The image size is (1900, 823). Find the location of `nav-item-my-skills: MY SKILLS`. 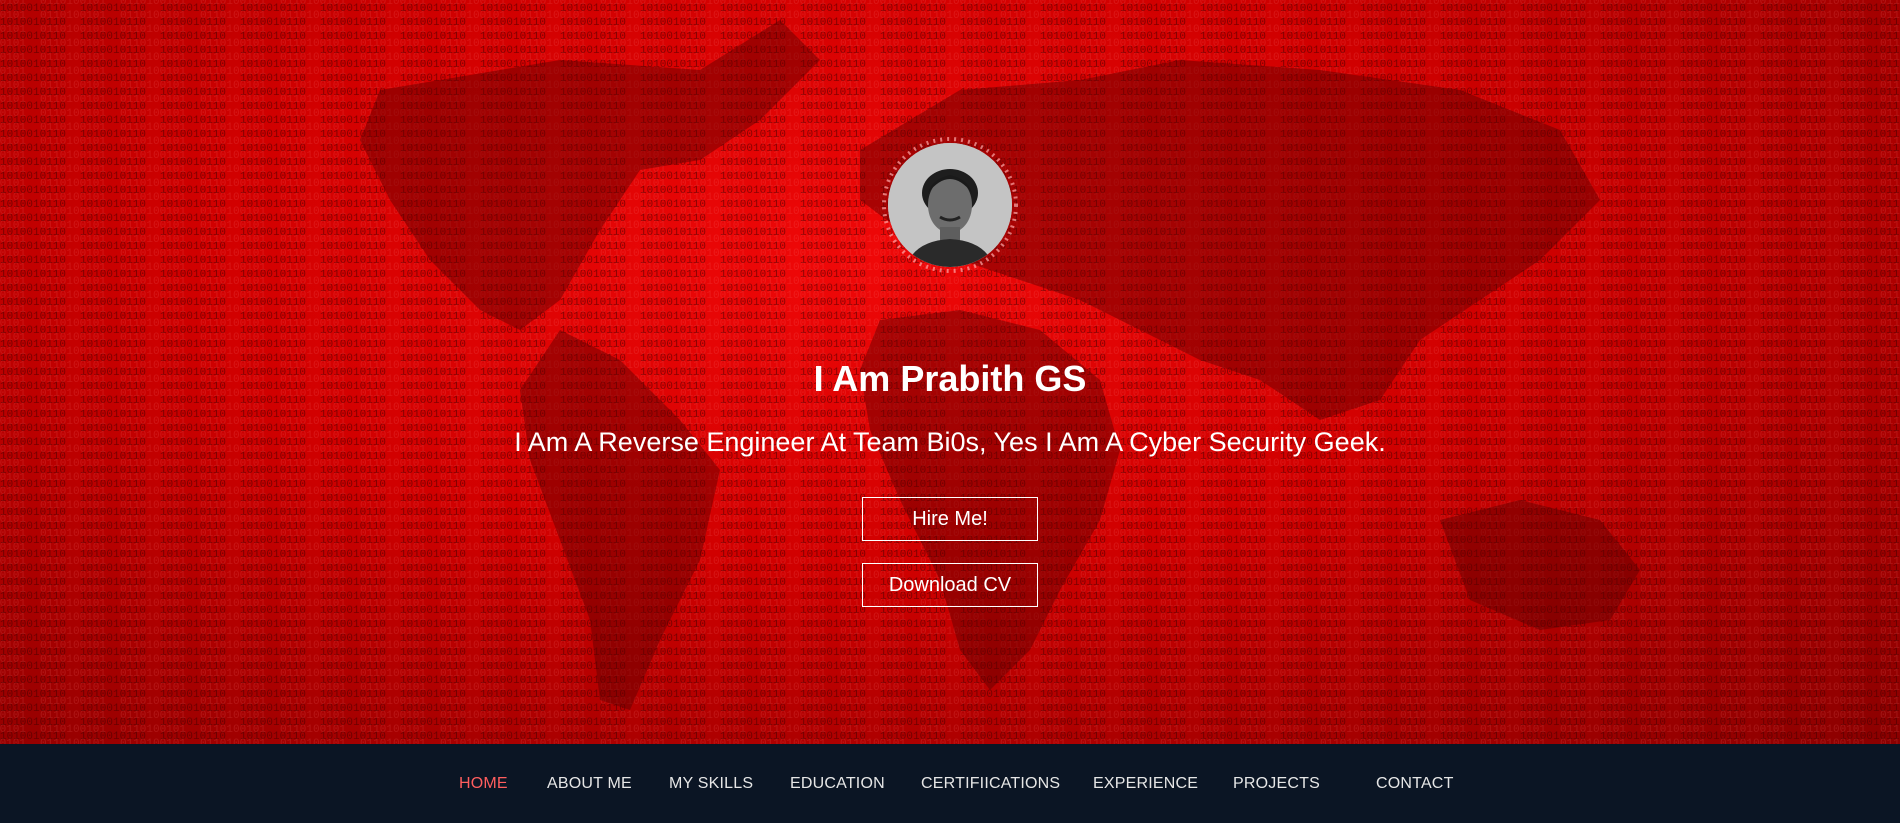

nav-item-my-skills: MY SKILLS is located at coordinates (711, 781).